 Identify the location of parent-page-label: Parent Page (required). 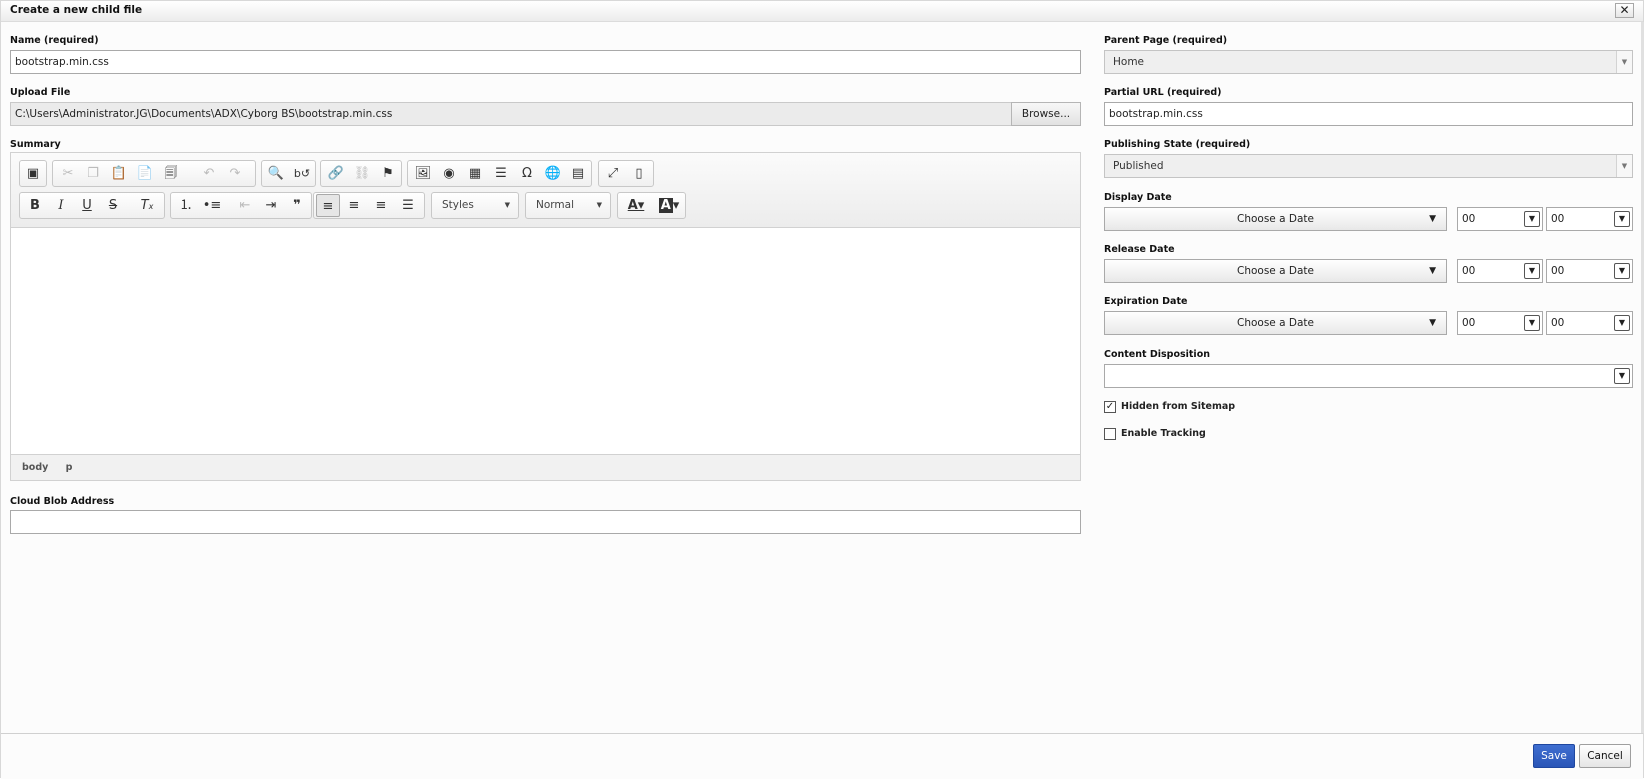
(1166, 40).